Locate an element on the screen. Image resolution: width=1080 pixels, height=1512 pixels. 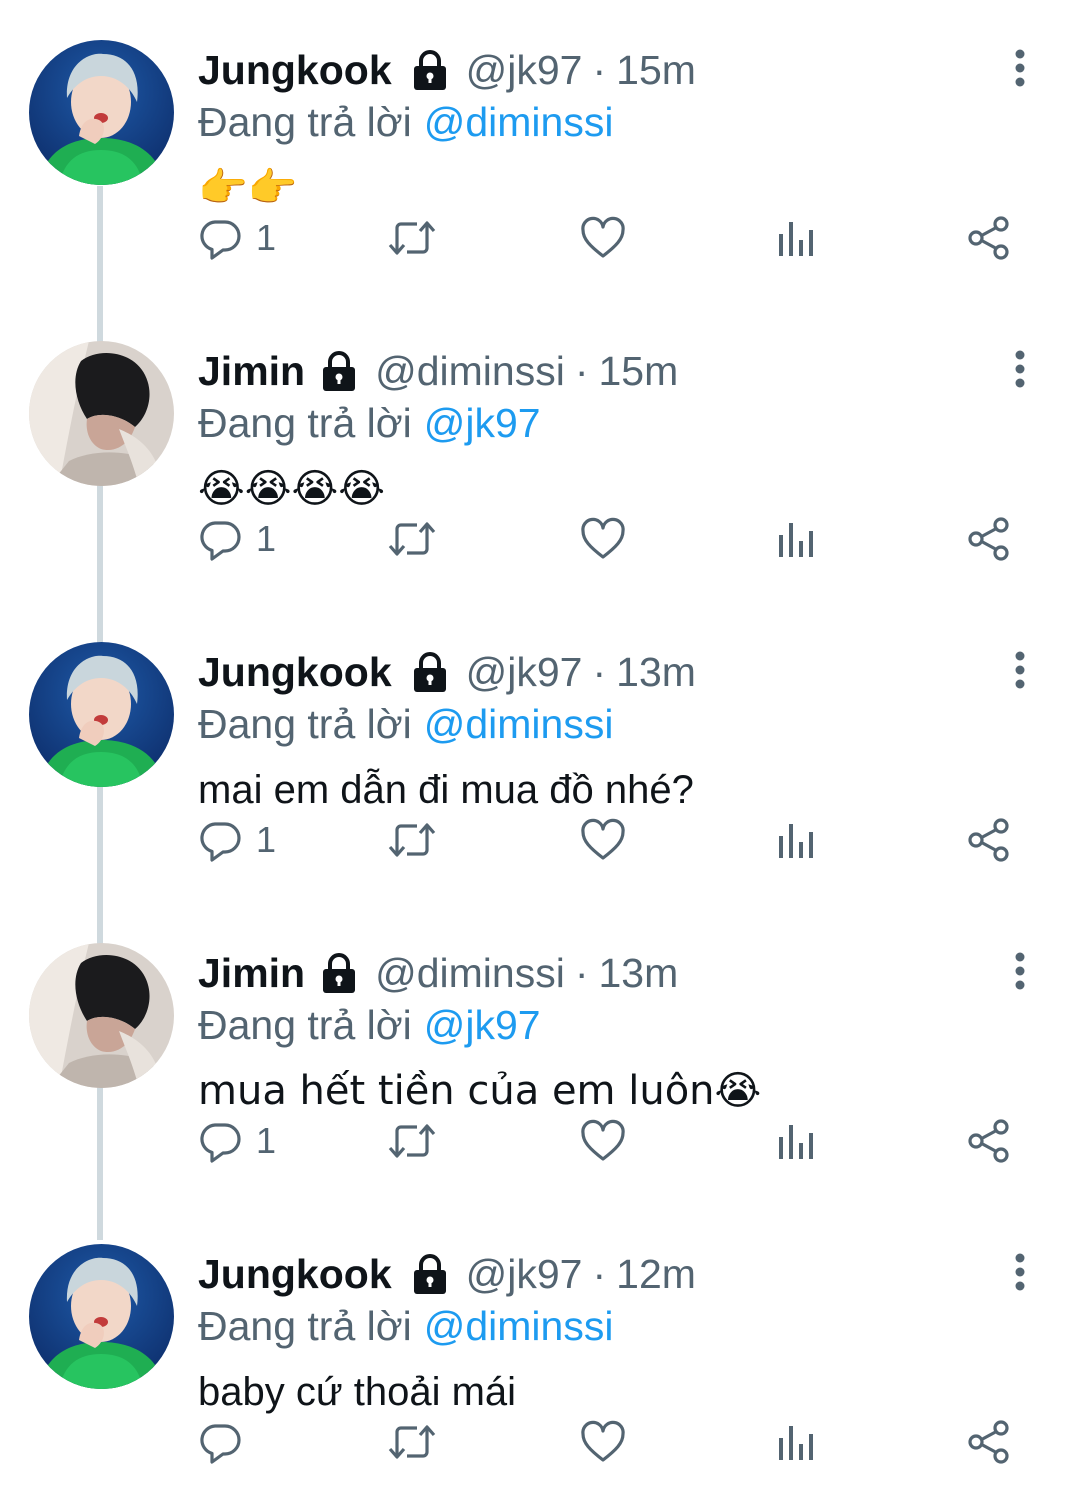
replying-to: Đang trả lời @jk97 is located at coordinates (369, 1025).